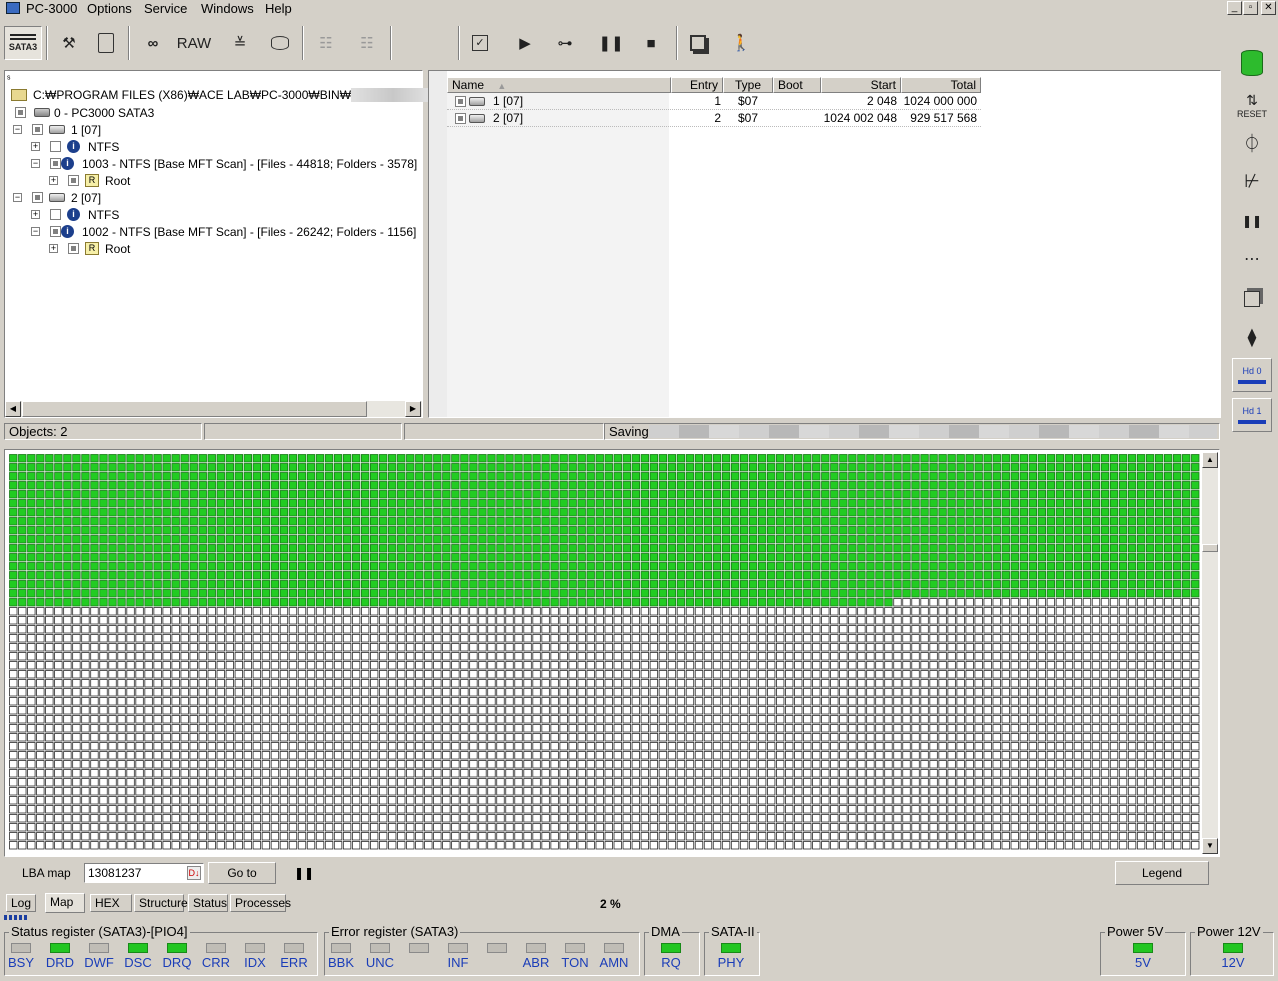 The image size is (1278, 981). What do you see at coordinates (565, 43) in the screenshot?
I see `step-button: ⊶` at bounding box center [565, 43].